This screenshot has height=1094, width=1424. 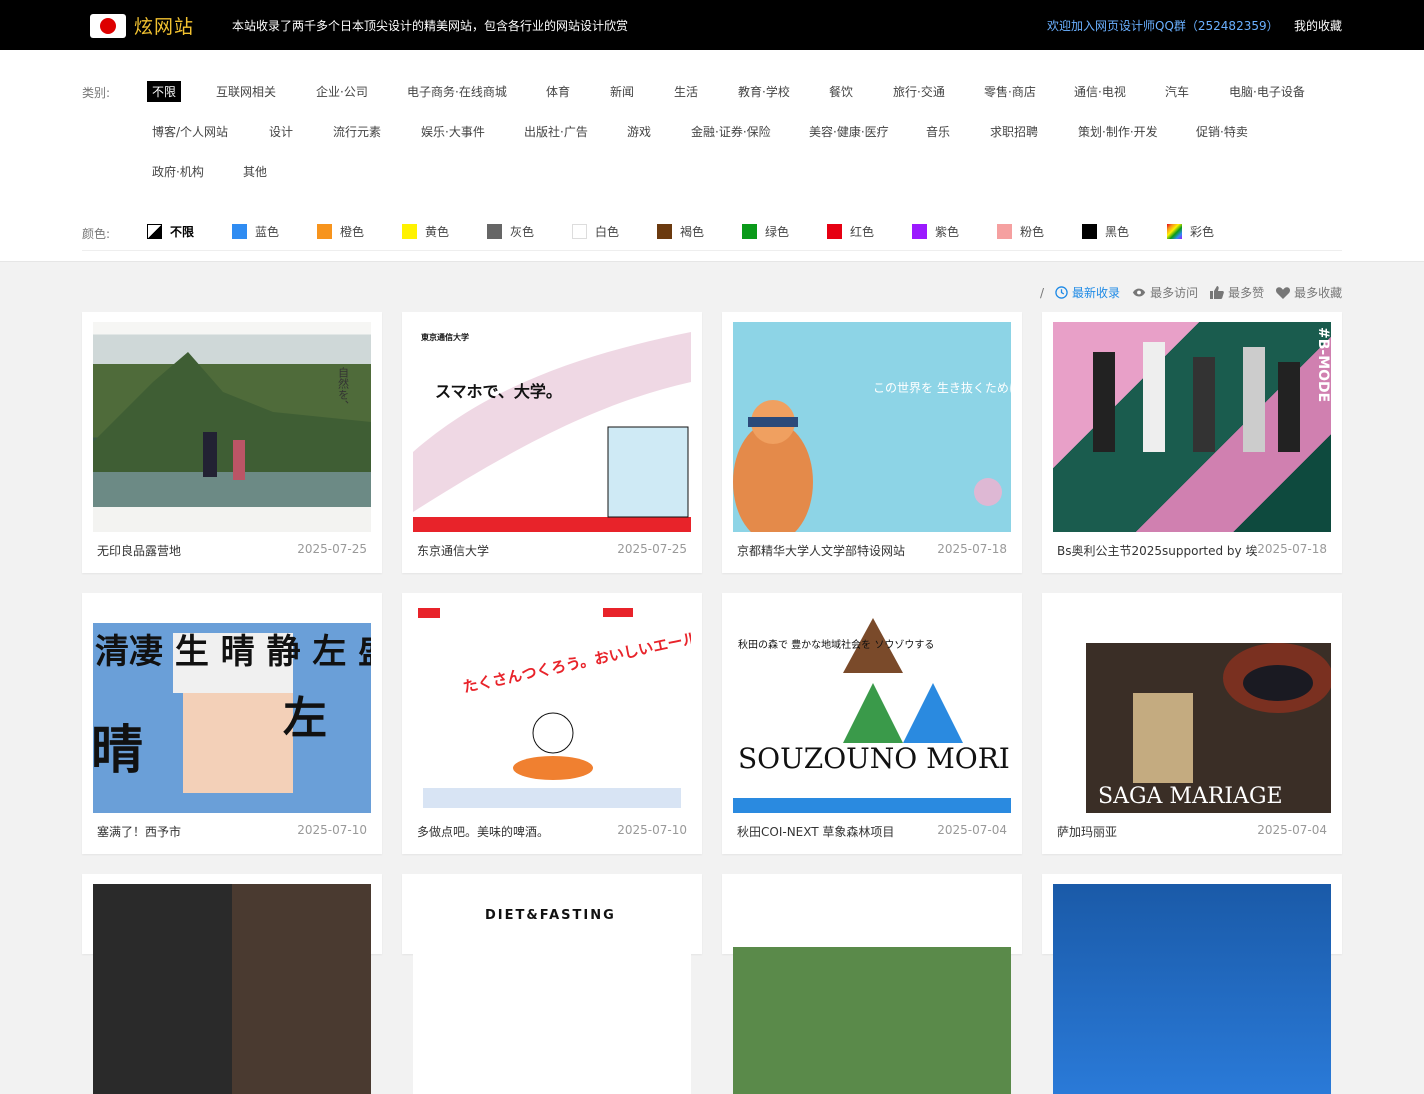 I want to click on category-item: 娱乐·大事件, so click(x=453, y=131).